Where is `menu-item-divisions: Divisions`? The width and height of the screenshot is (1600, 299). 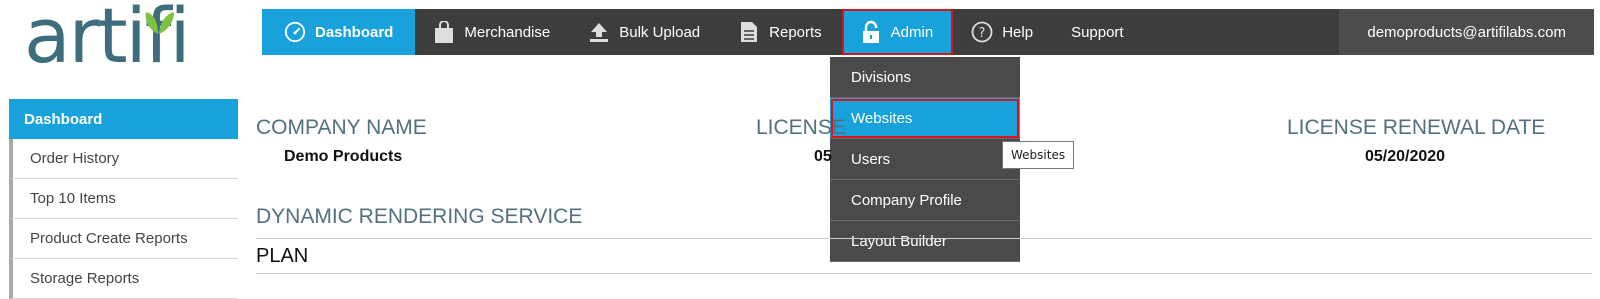 menu-item-divisions: Divisions is located at coordinates (925, 77).